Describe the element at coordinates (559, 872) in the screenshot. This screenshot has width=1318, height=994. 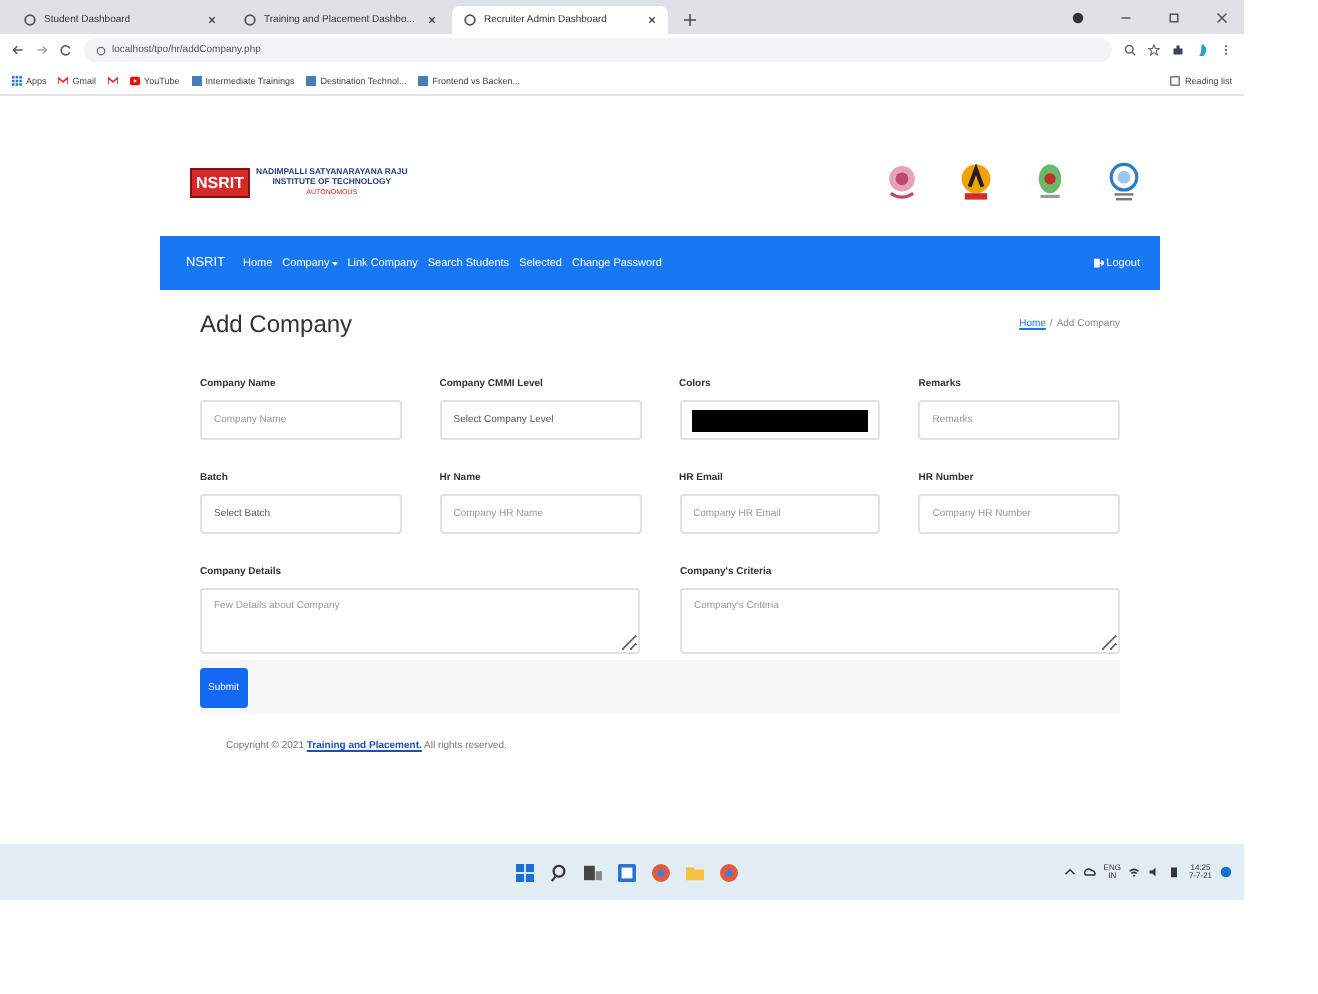
I see `search-icon` at that location.